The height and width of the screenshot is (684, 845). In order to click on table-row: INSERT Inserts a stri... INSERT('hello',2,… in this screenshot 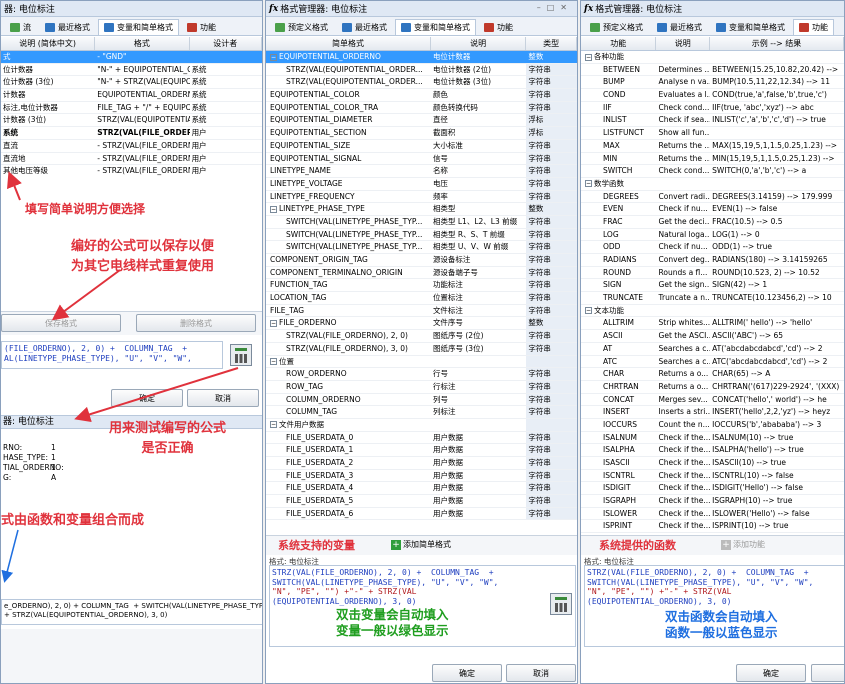, I will do `click(712, 412)`.